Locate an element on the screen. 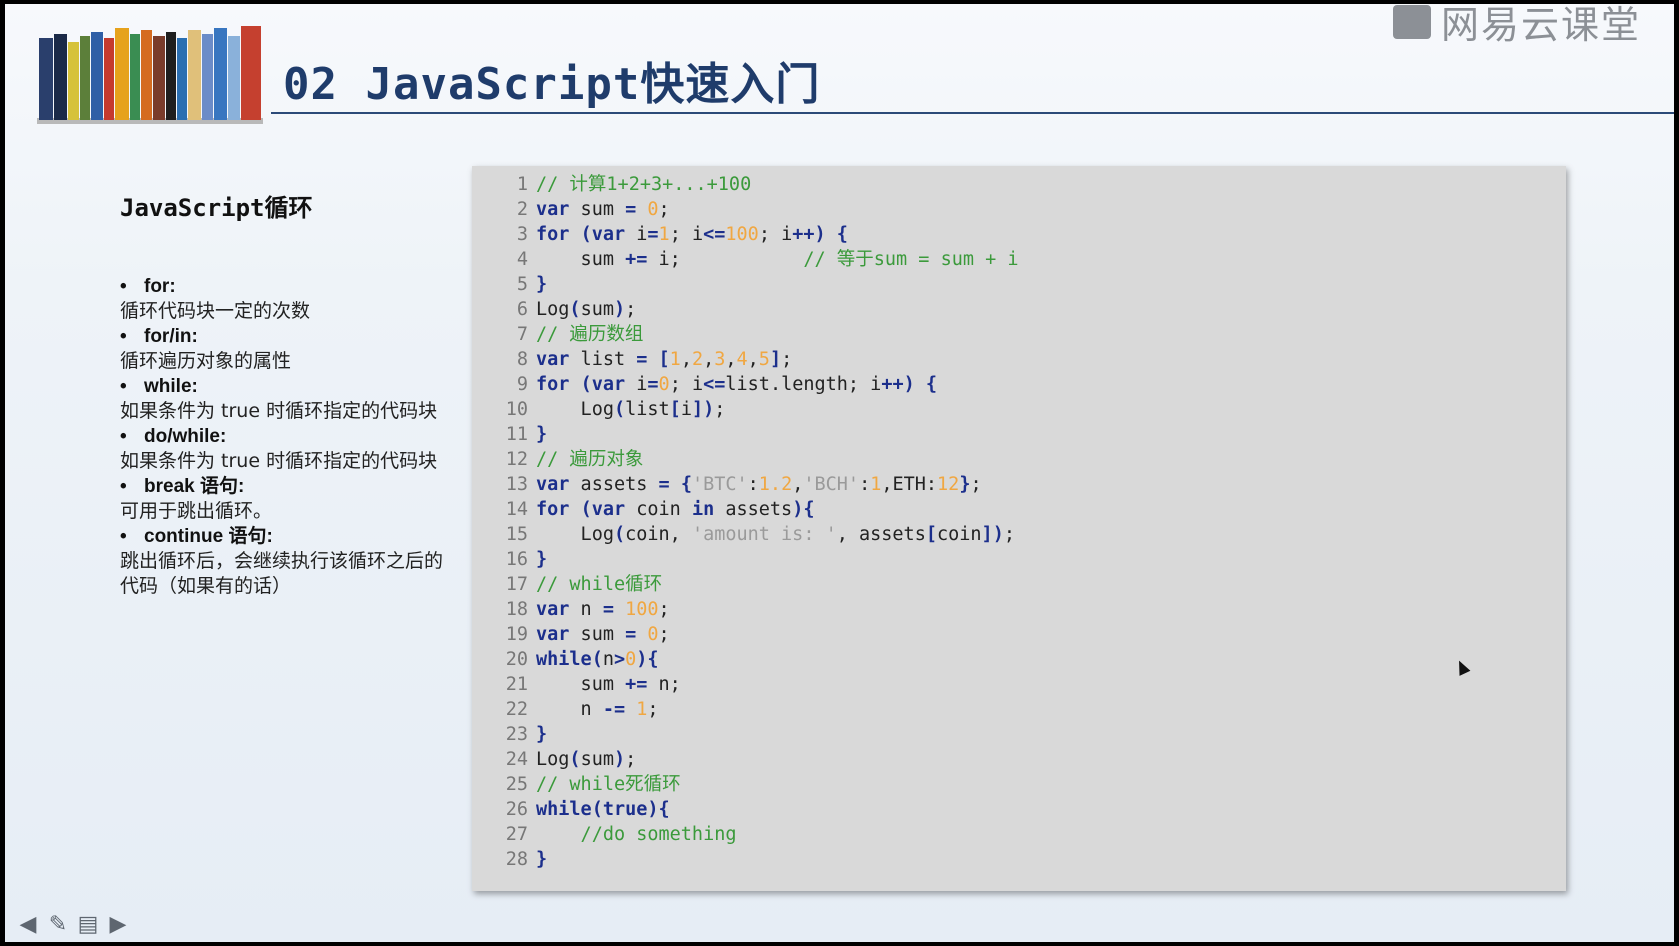 The width and height of the screenshot is (1679, 946). section-title: JavaScript循环 is located at coordinates (216, 208).